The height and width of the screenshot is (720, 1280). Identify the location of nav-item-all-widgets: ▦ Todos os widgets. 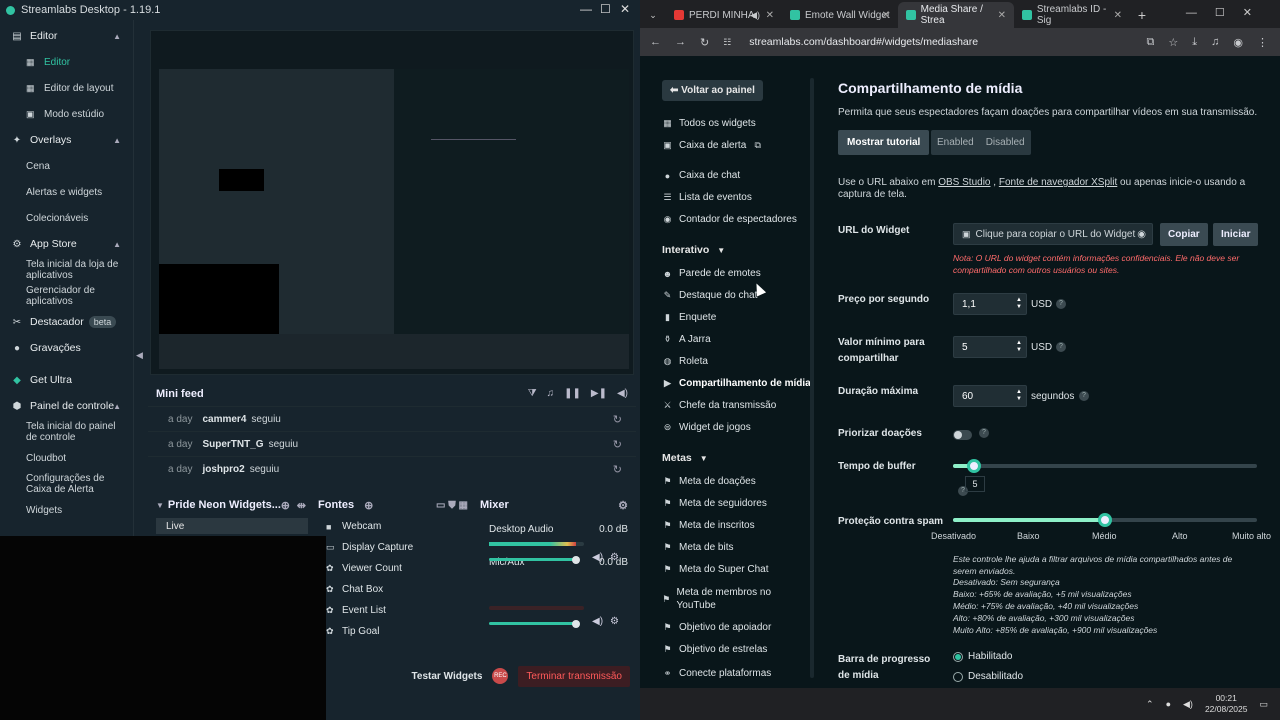
(708, 123).